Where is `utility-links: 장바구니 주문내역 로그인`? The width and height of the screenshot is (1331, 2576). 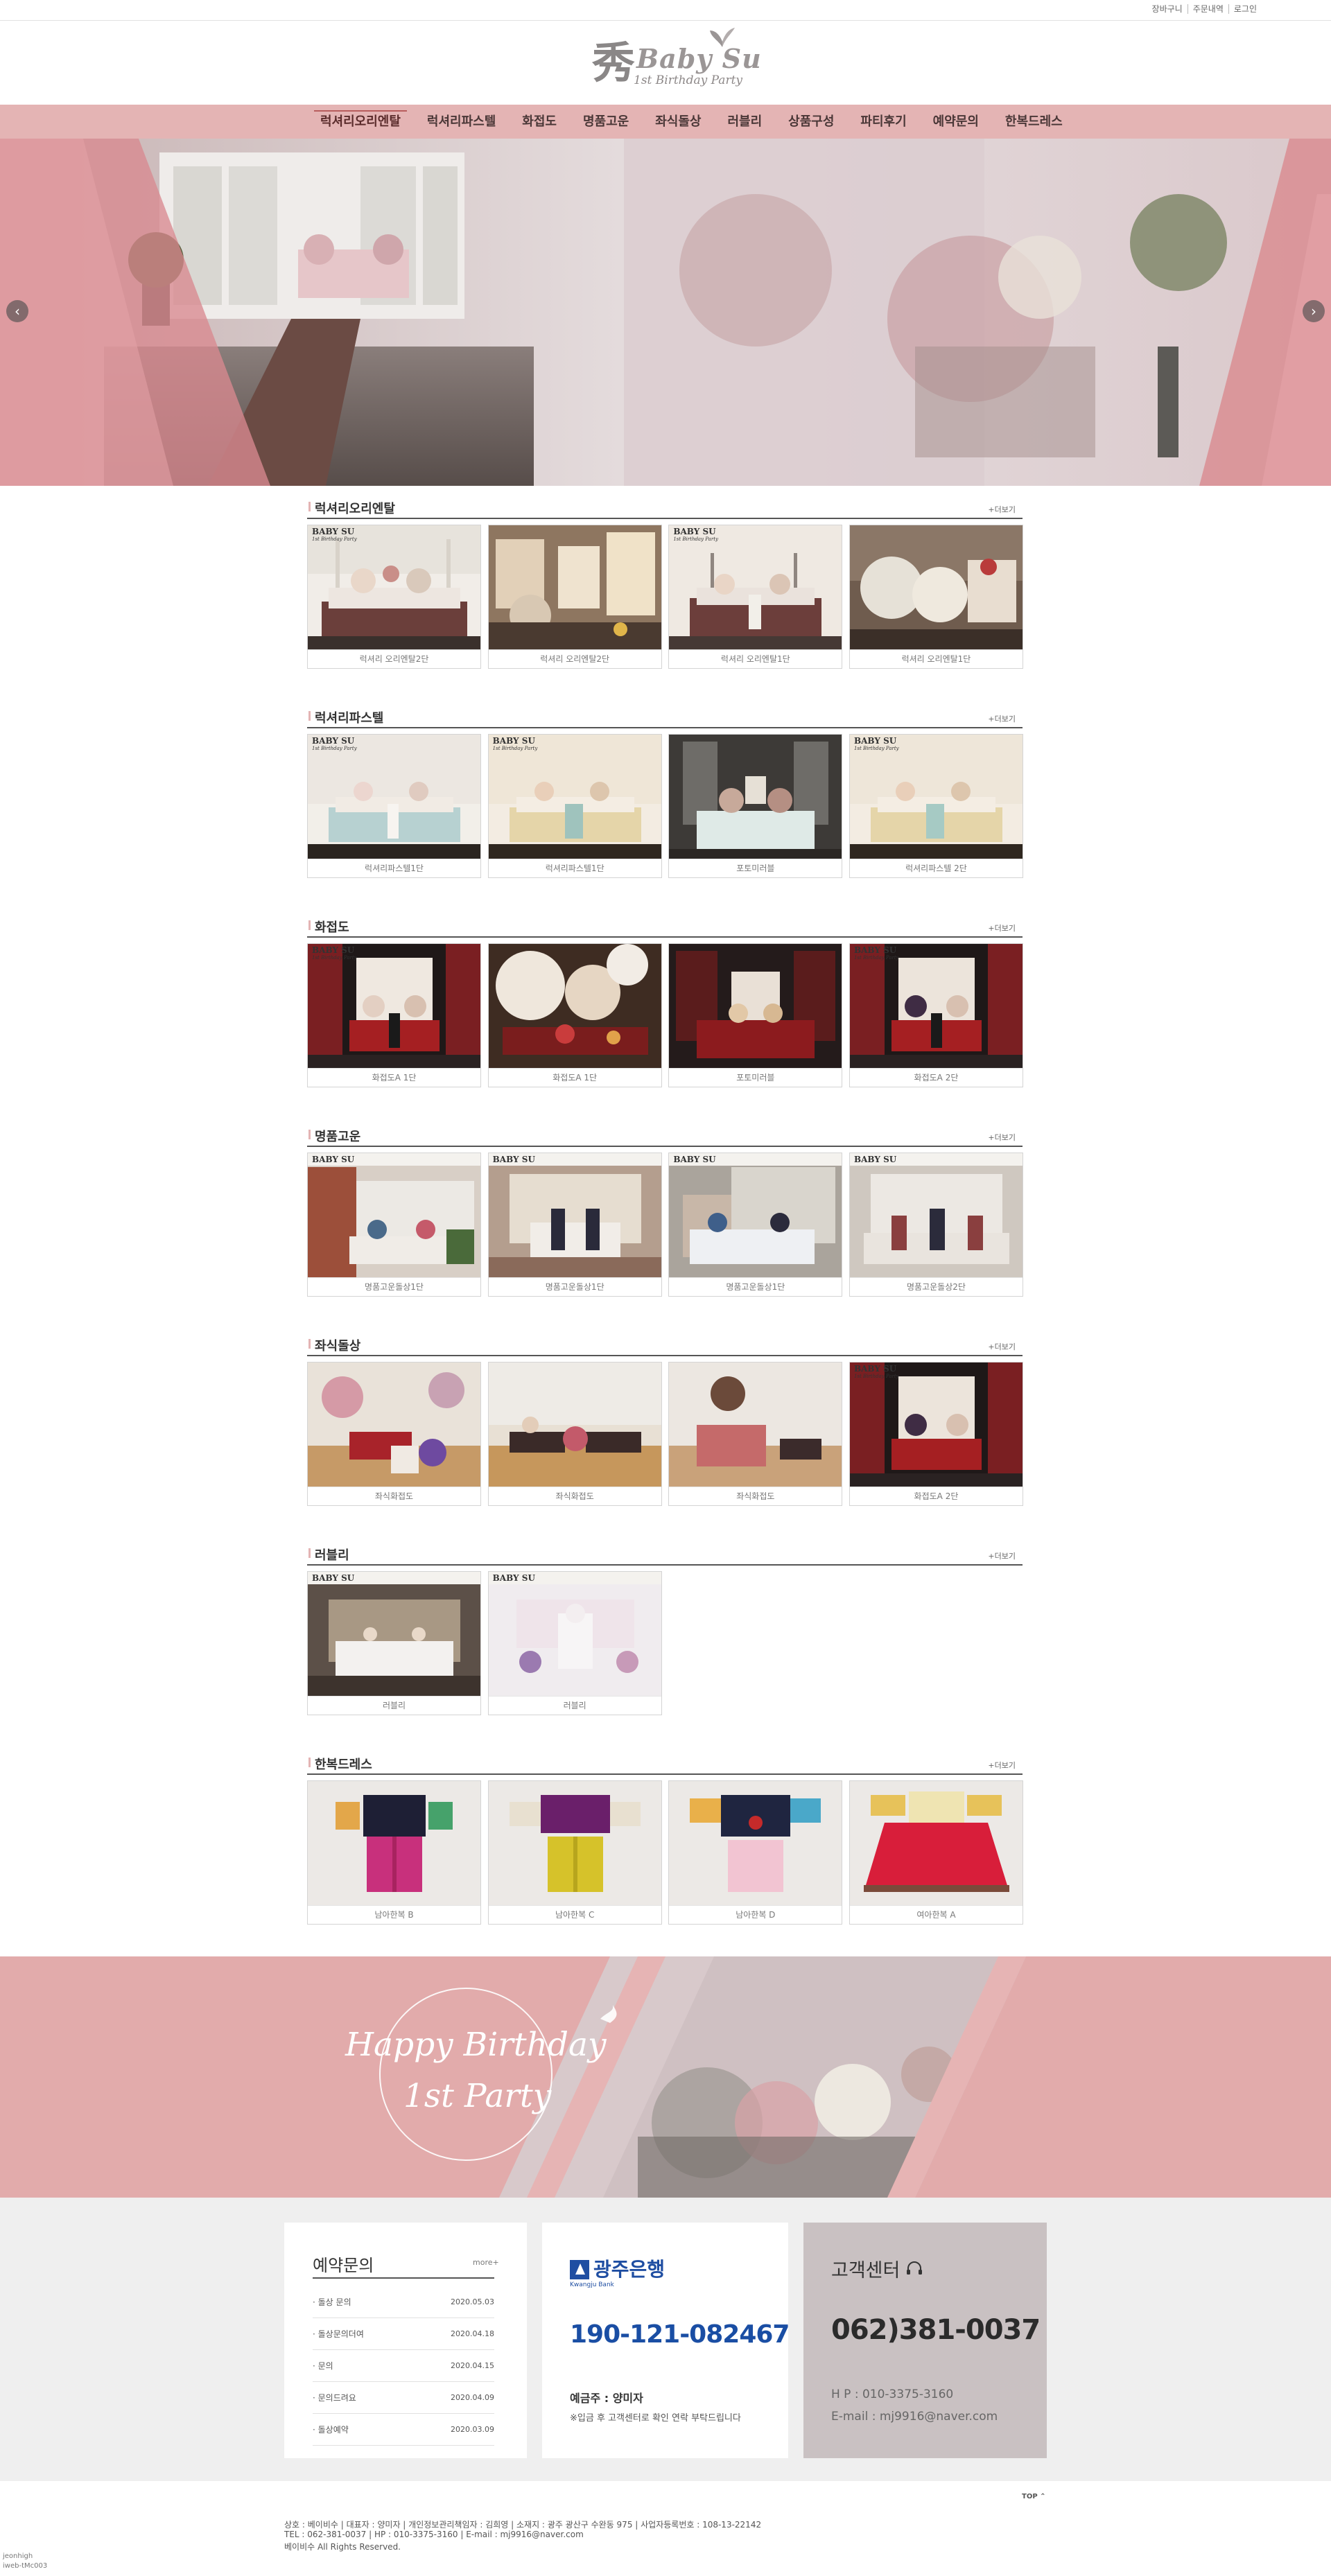
utility-links: 장바구니 주문내역 로그인 is located at coordinates (1204, 9).